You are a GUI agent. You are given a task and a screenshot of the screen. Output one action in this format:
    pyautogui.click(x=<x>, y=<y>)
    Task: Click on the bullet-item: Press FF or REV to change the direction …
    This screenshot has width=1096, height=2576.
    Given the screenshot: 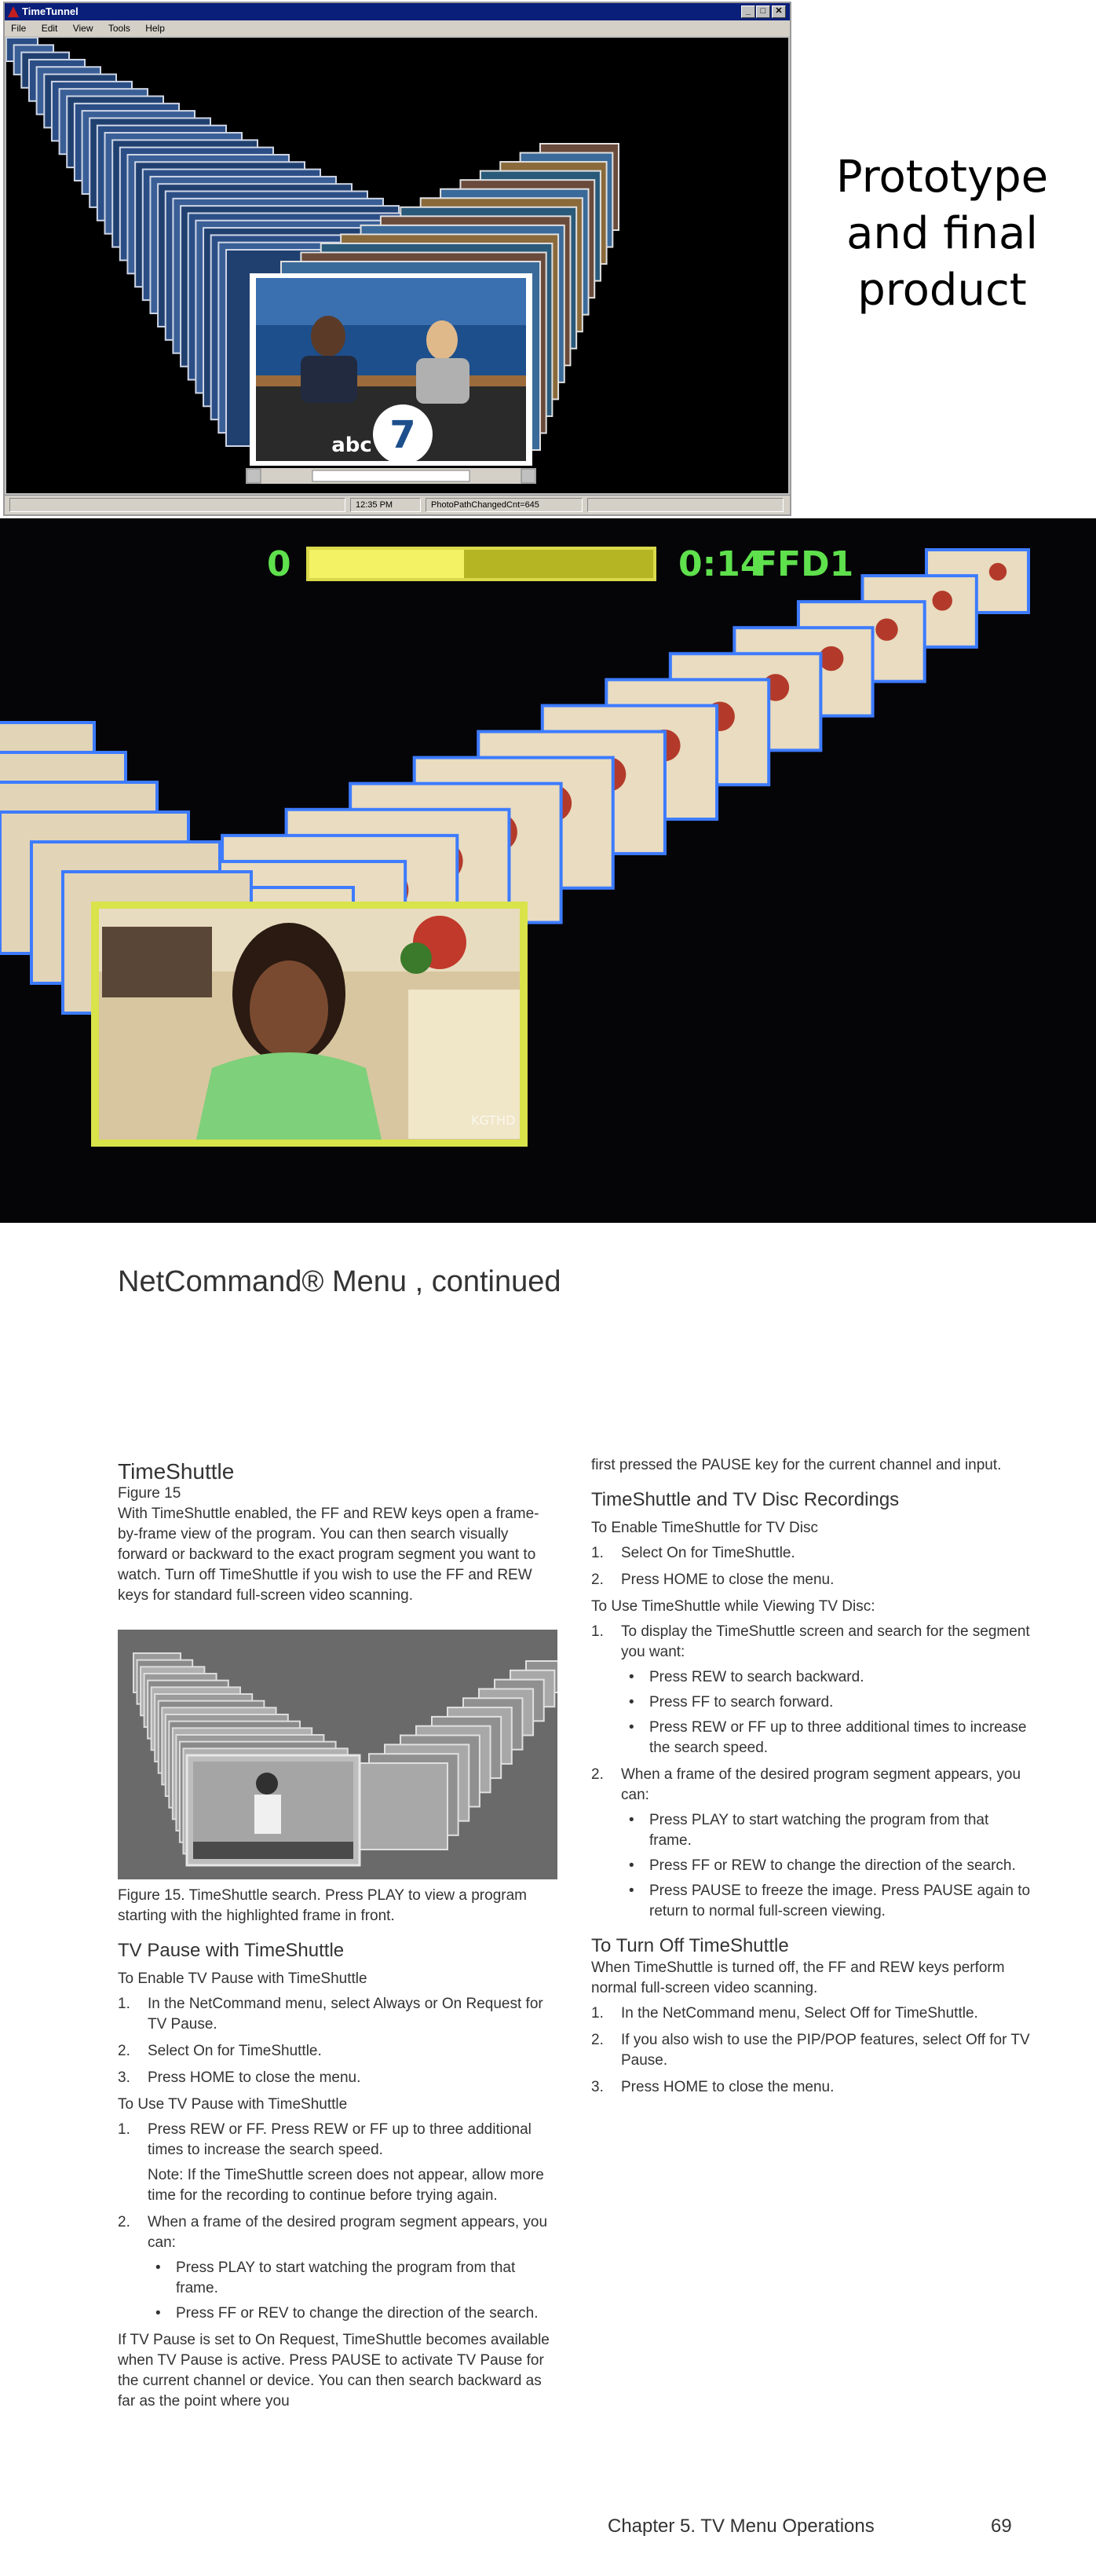 What is the action you would take?
    pyautogui.click(x=352, y=2313)
    